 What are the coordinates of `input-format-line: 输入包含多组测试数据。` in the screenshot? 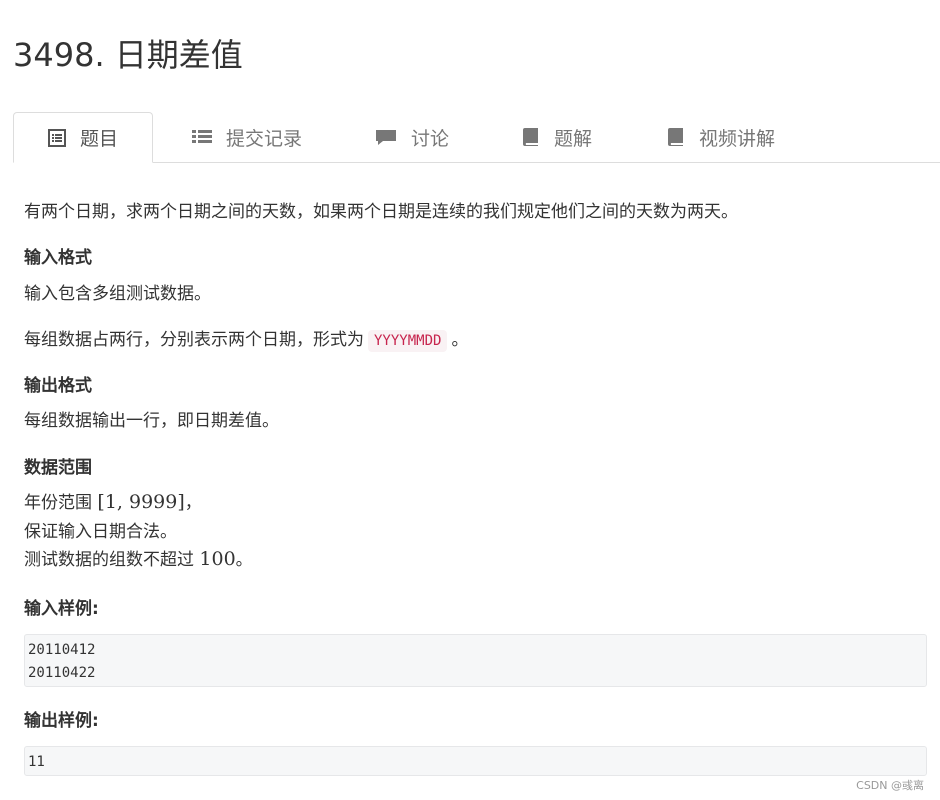 It's located at (117, 294).